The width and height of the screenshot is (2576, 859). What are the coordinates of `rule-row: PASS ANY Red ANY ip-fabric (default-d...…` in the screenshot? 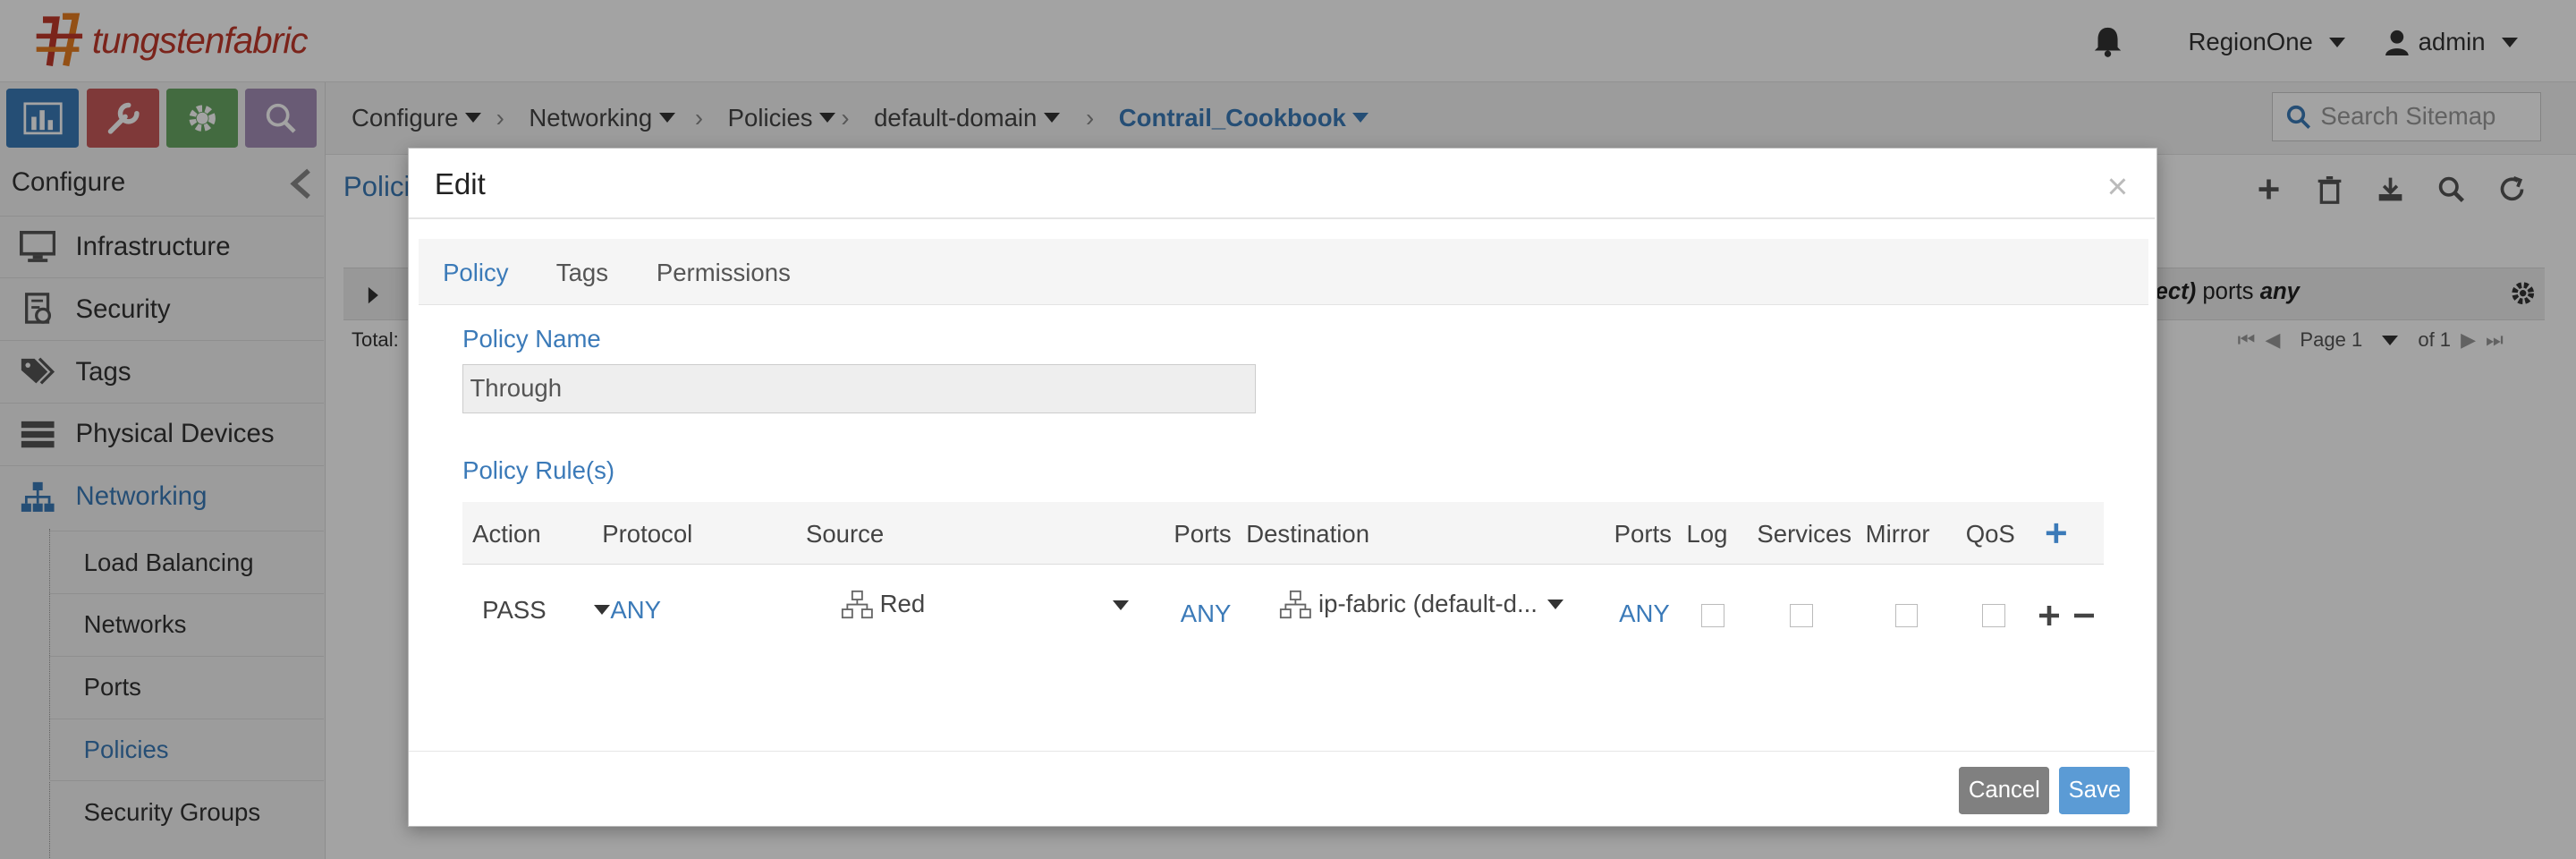 It's located at (1283, 614).